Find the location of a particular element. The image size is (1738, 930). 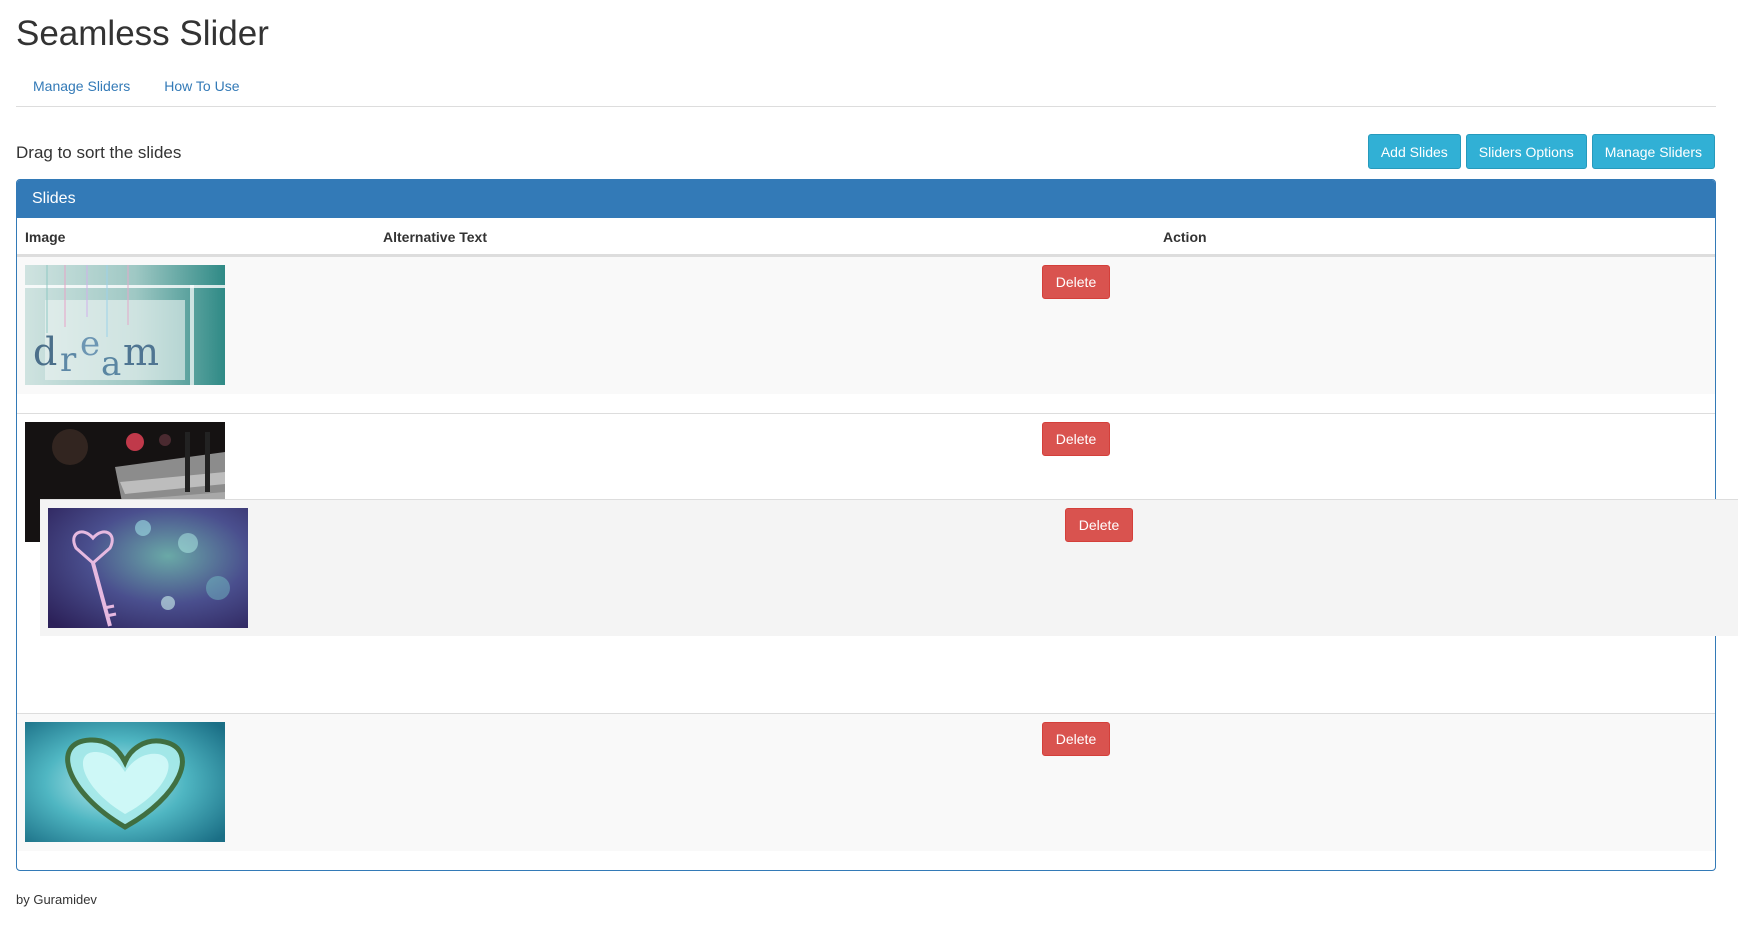

page-title: Seamless Slider is located at coordinates (142, 33).